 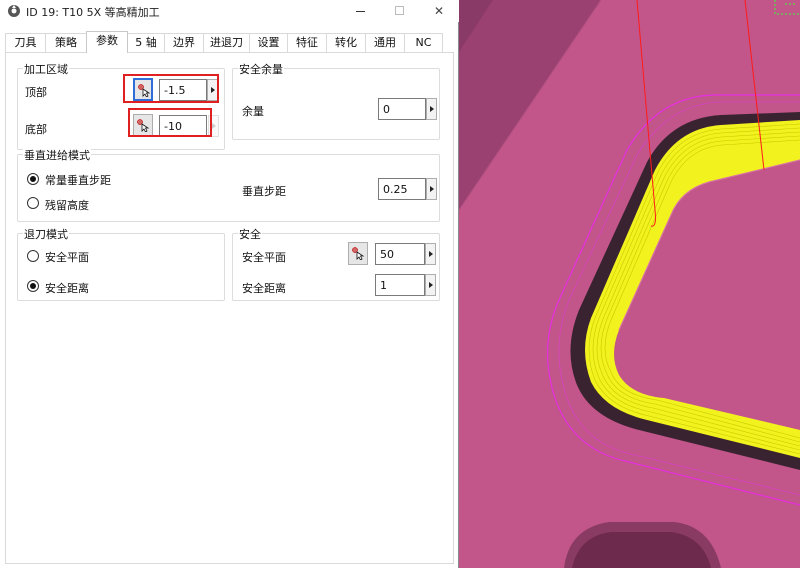 I want to click on tab-label: 5 轴, so click(x=146, y=42).